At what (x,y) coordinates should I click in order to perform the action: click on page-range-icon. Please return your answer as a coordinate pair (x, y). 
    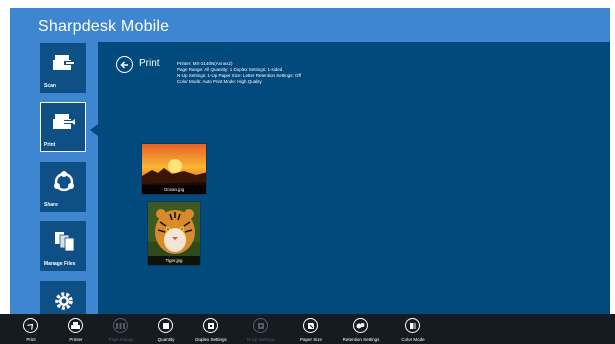
    Looking at the image, I should click on (120, 325).